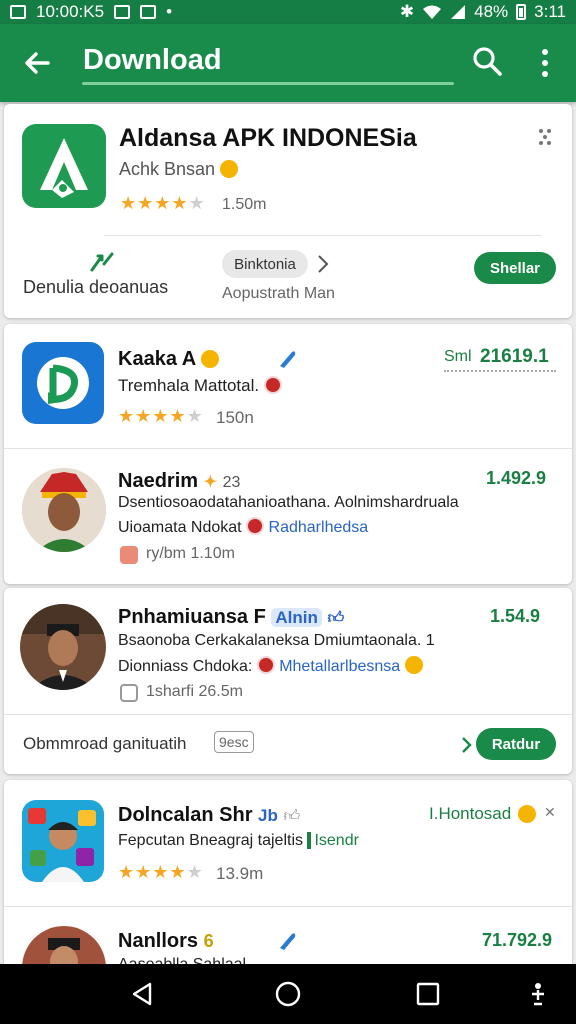 This screenshot has height=1024, width=576. What do you see at coordinates (288, 63) in the screenshot?
I see `app-bar: Download` at bounding box center [288, 63].